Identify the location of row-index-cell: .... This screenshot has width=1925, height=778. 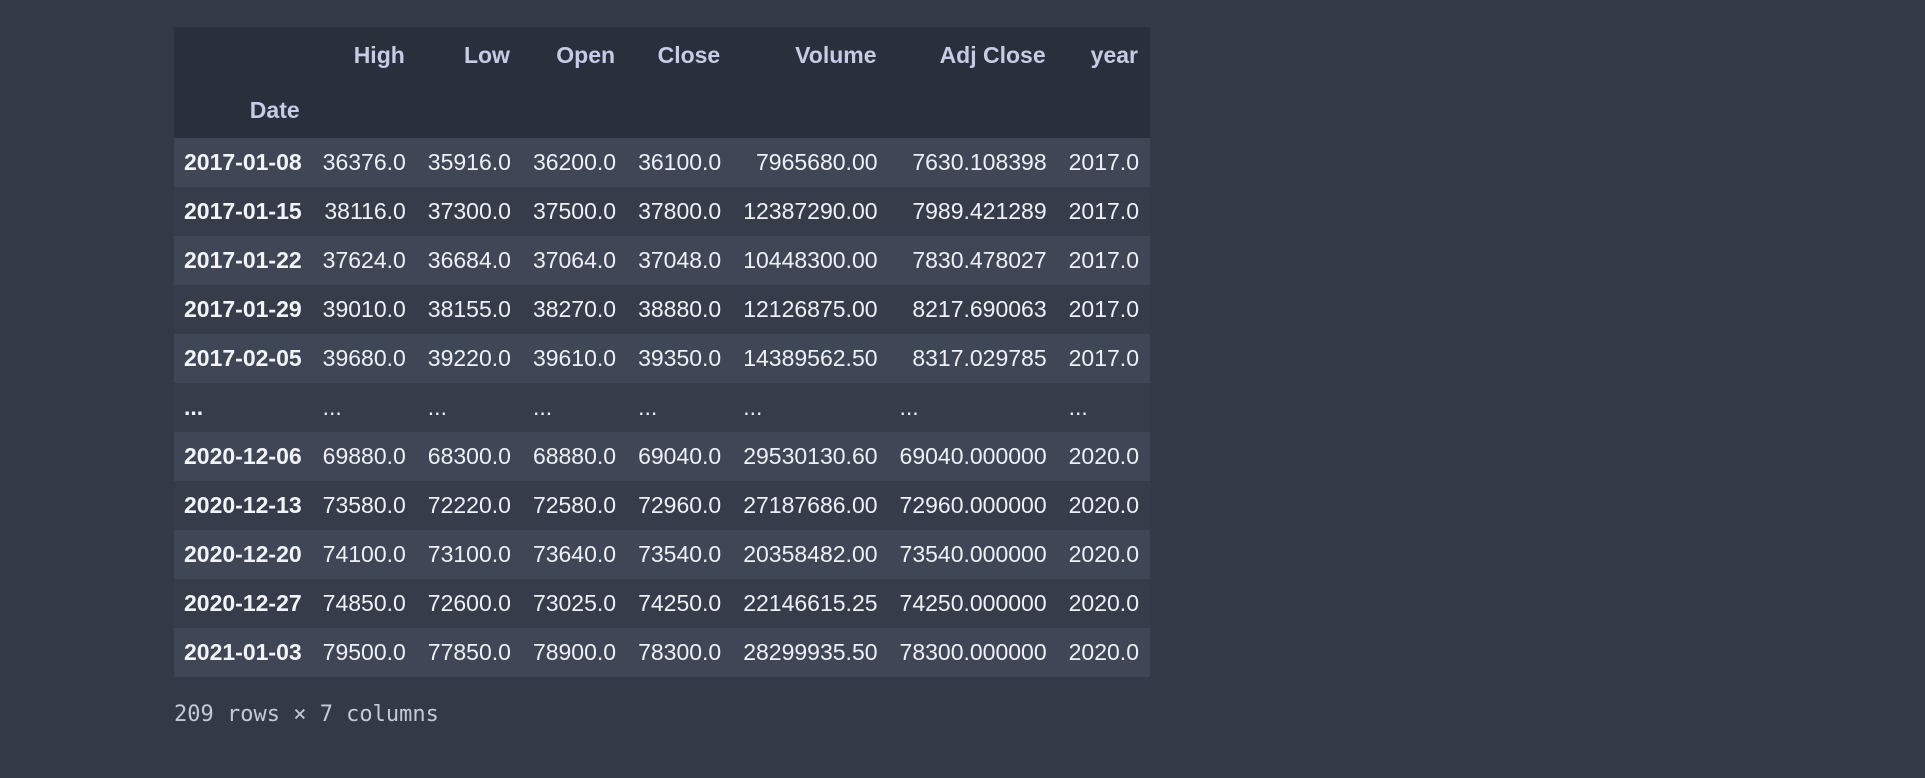
(194, 407).